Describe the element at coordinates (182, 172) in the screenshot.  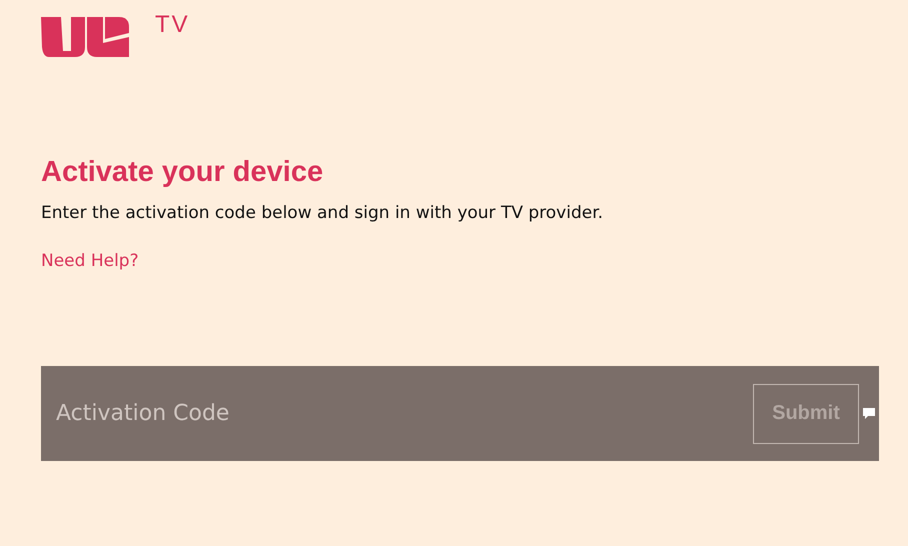
I see `page-heading: Activate your device` at that location.